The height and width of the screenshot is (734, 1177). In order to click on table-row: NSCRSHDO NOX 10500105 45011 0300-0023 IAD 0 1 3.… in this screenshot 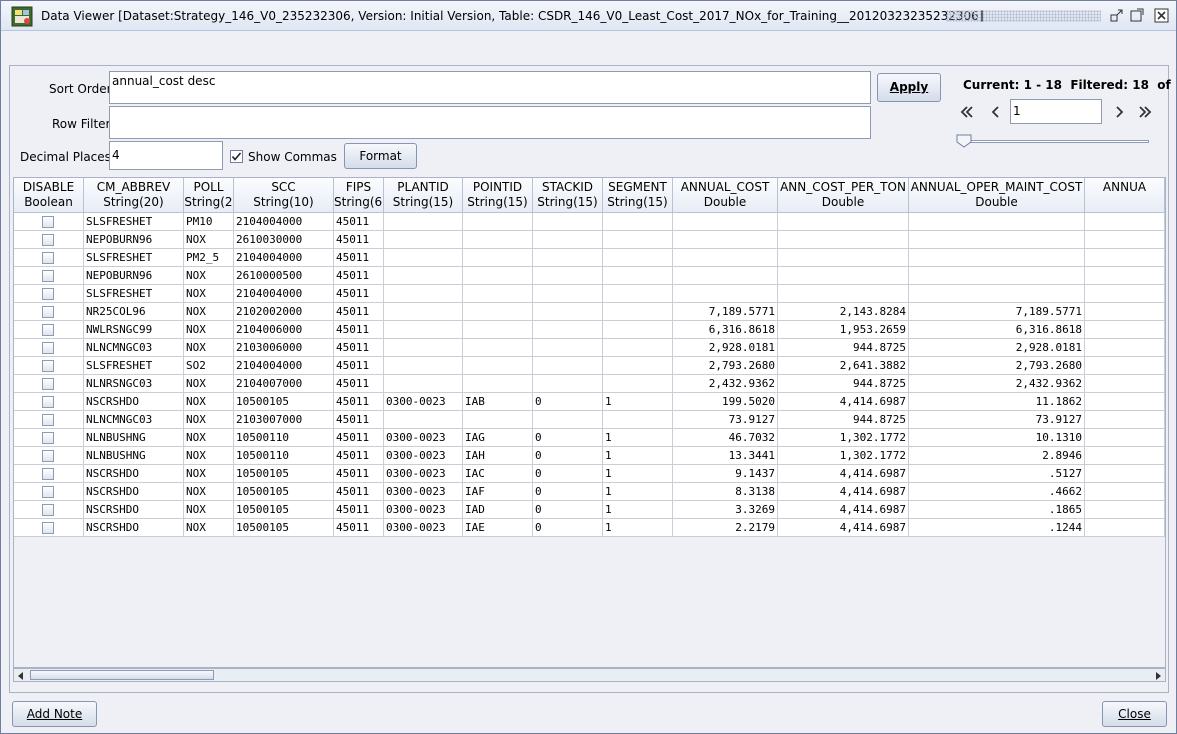, I will do `click(589, 510)`.